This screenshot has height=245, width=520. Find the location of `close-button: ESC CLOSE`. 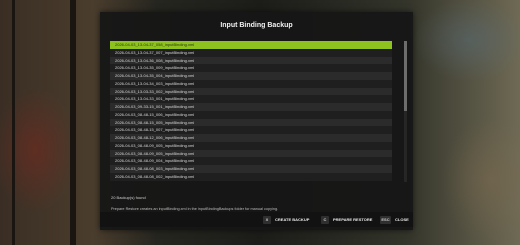

close-button: ESC CLOSE is located at coordinates (394, 219).